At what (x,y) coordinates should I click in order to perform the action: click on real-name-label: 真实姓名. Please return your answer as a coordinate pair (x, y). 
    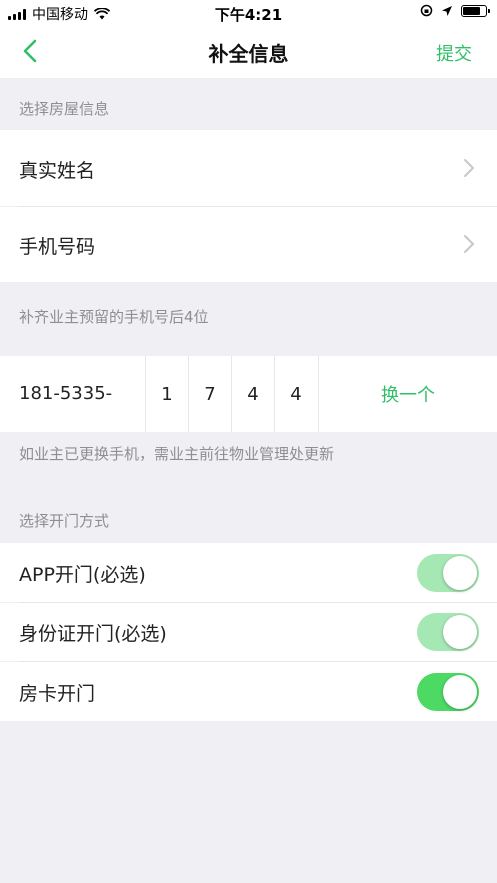
    Looking at the image, I should click on (57, 171).